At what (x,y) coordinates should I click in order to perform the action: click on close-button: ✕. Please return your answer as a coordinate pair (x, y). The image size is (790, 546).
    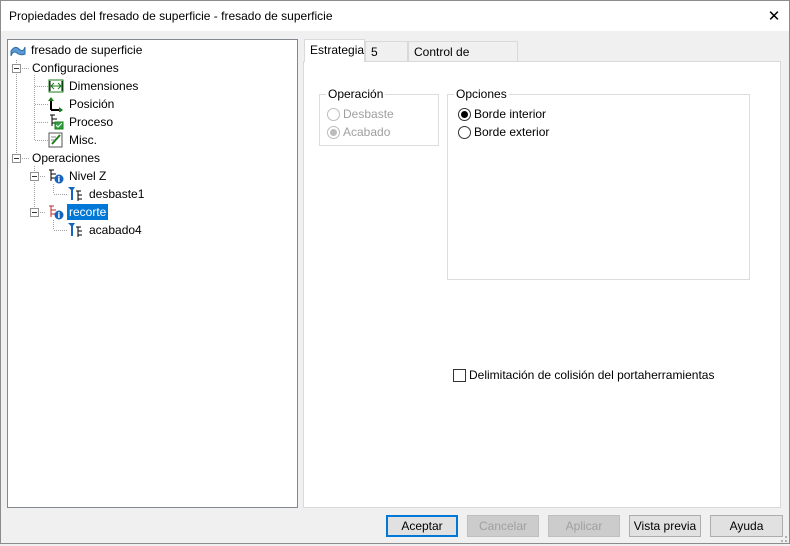
    Looking at the image, I should click on (774, 16).